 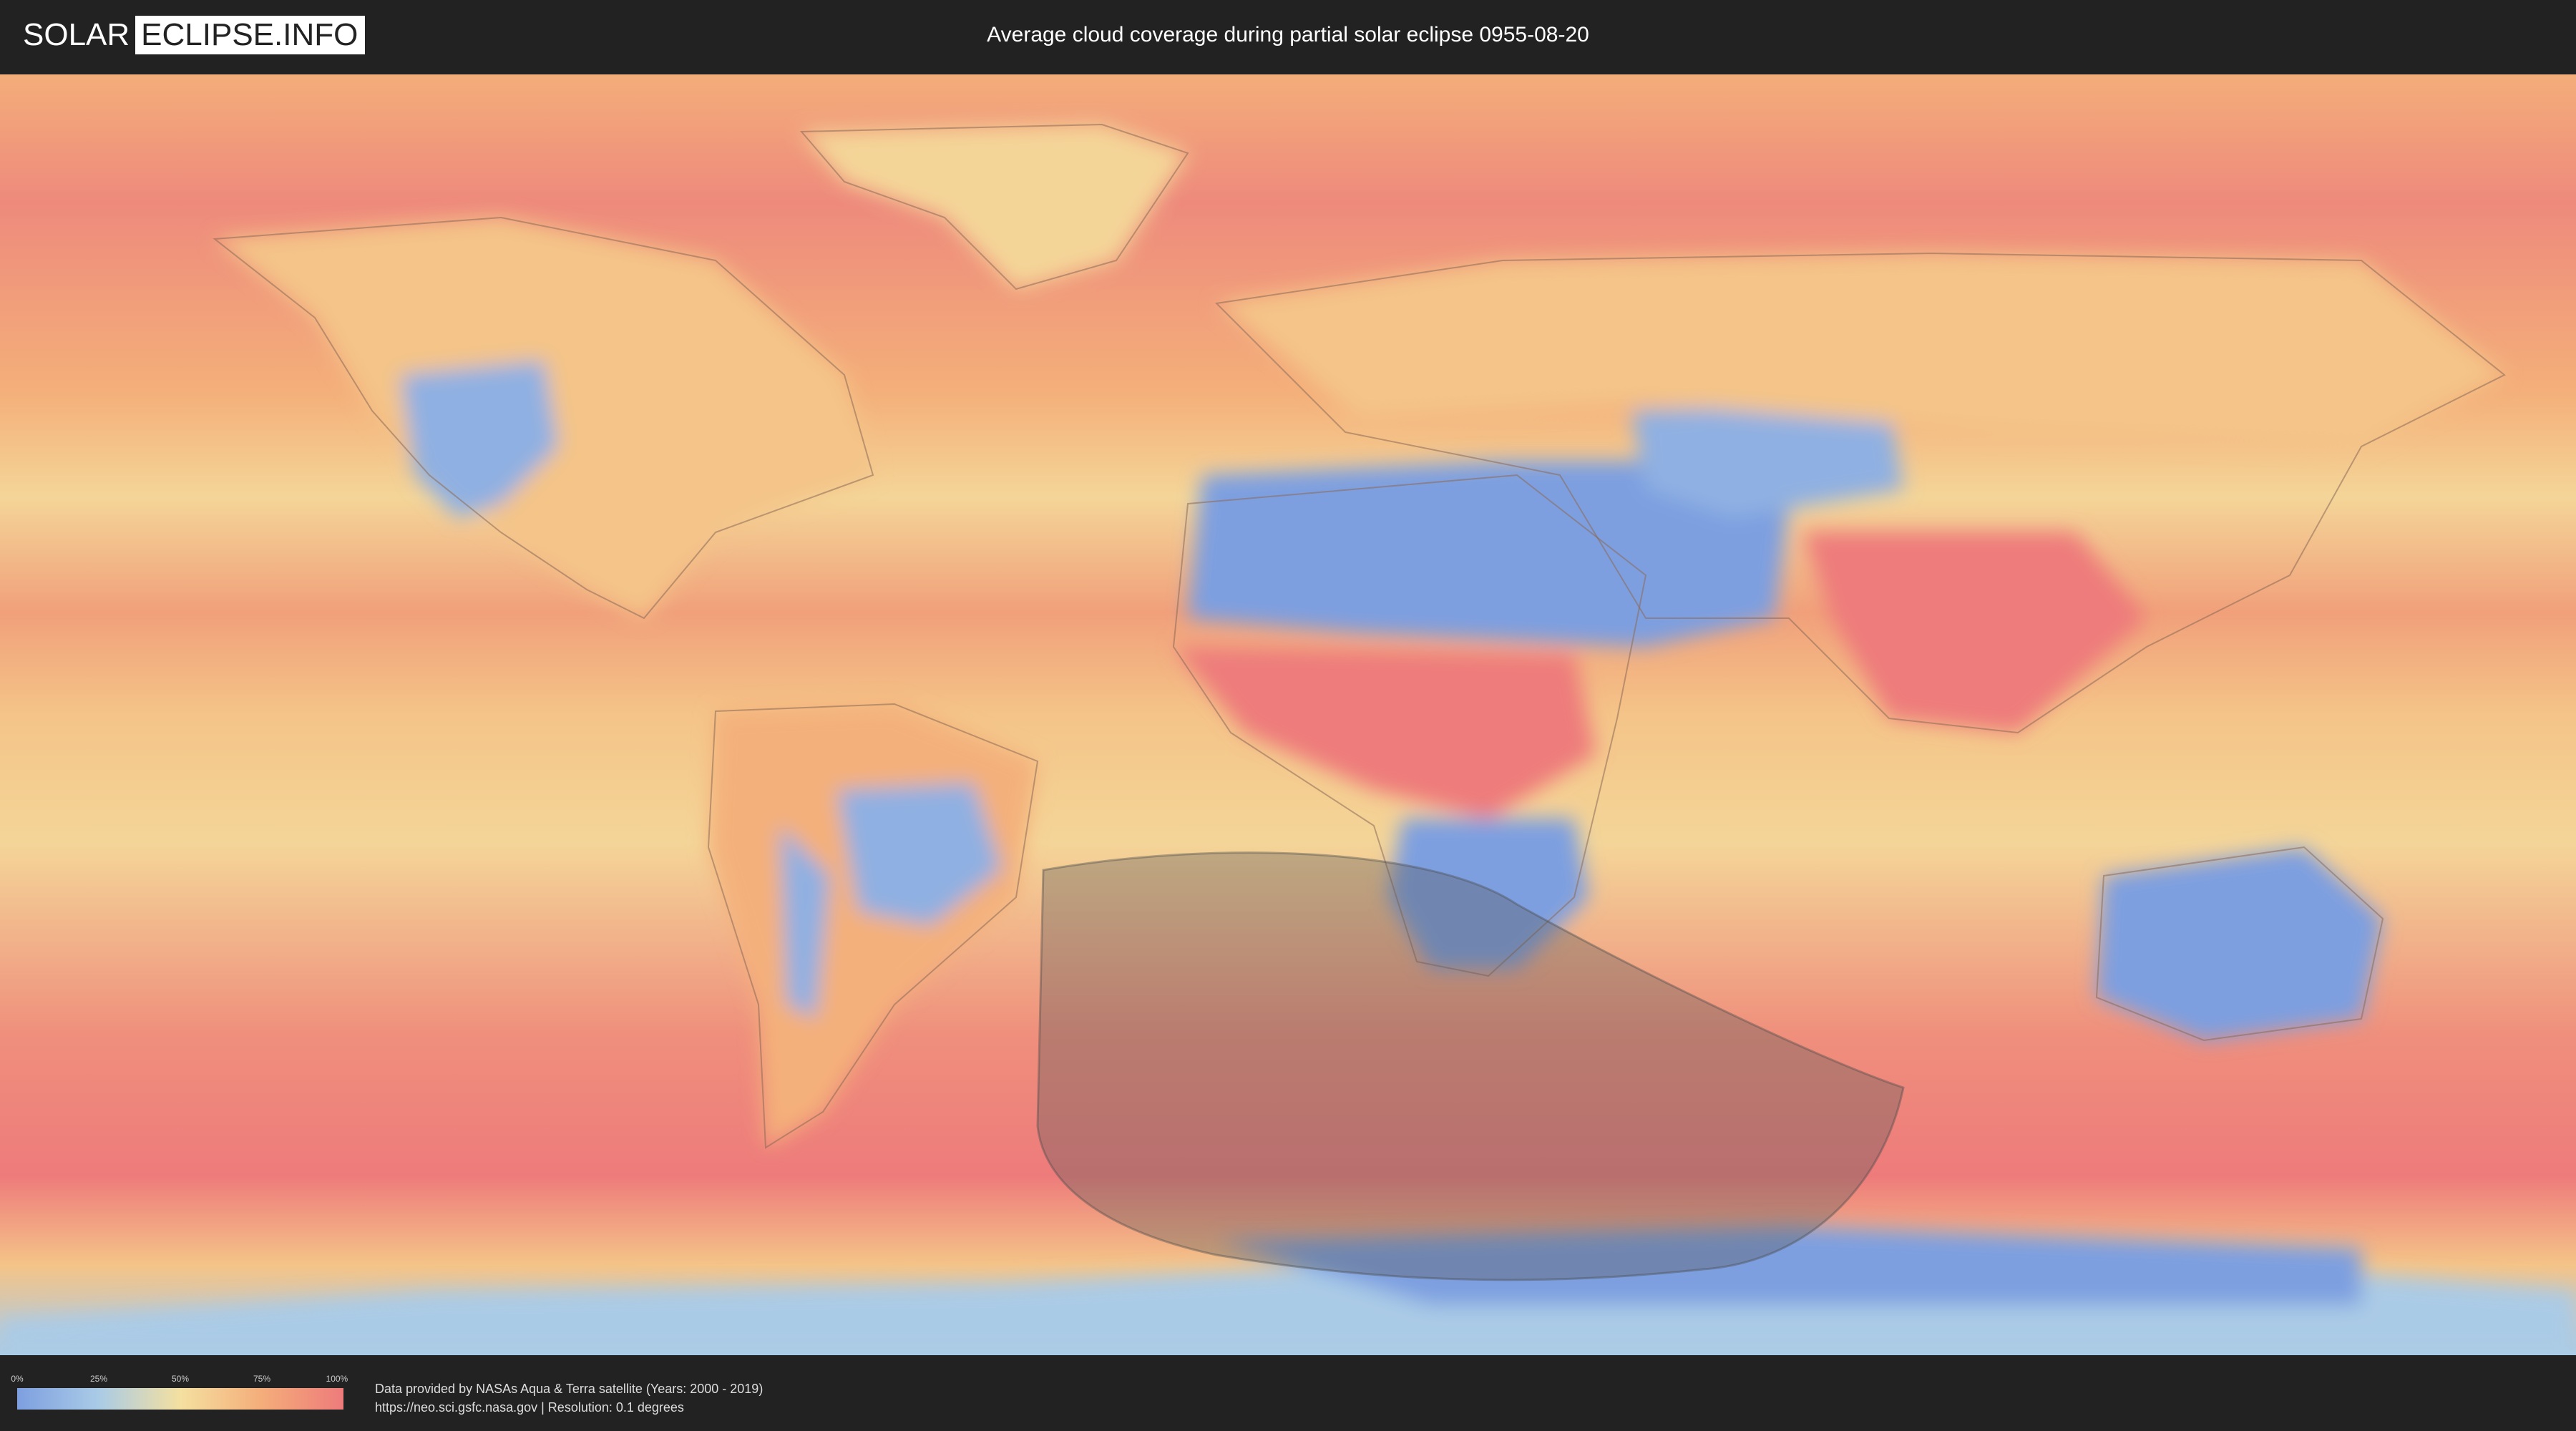 I want to click on legend-color-bar, so click(x=180, y=1399).